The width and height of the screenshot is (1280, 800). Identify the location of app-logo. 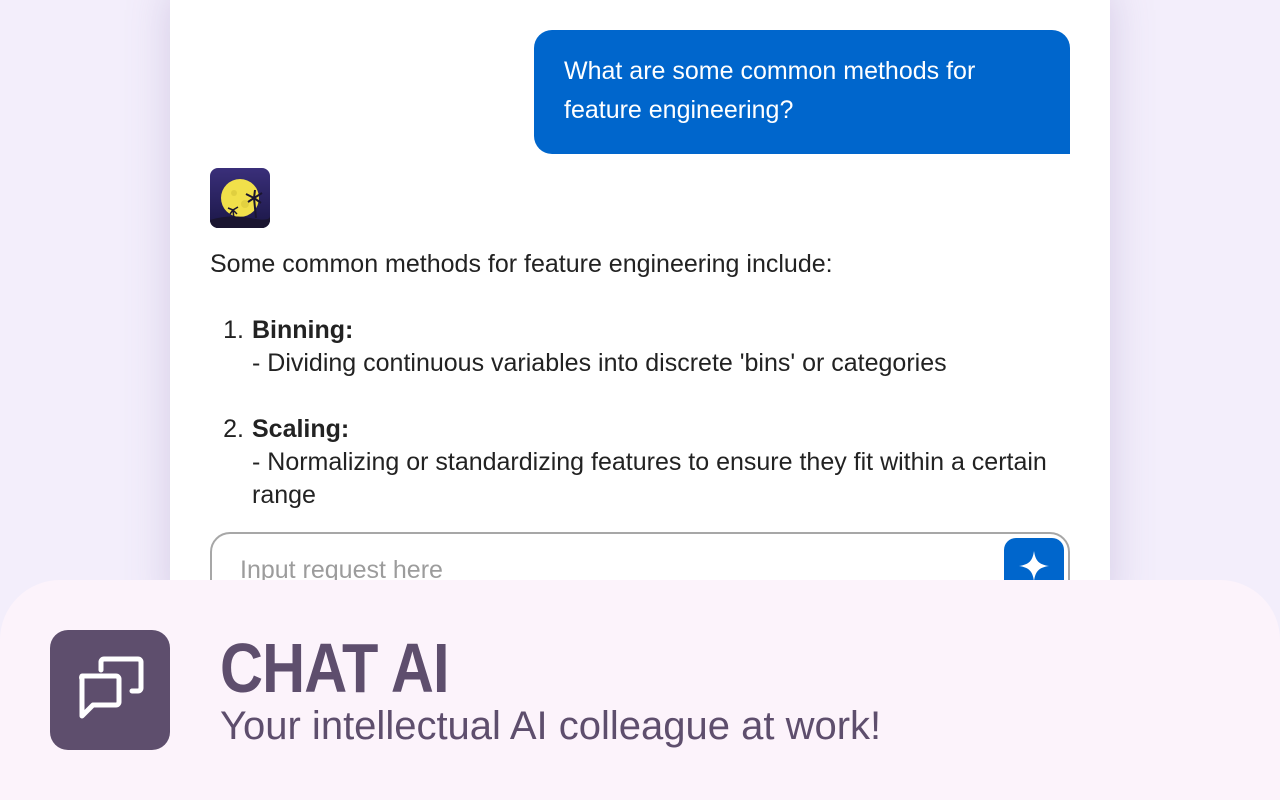
(110, 690).